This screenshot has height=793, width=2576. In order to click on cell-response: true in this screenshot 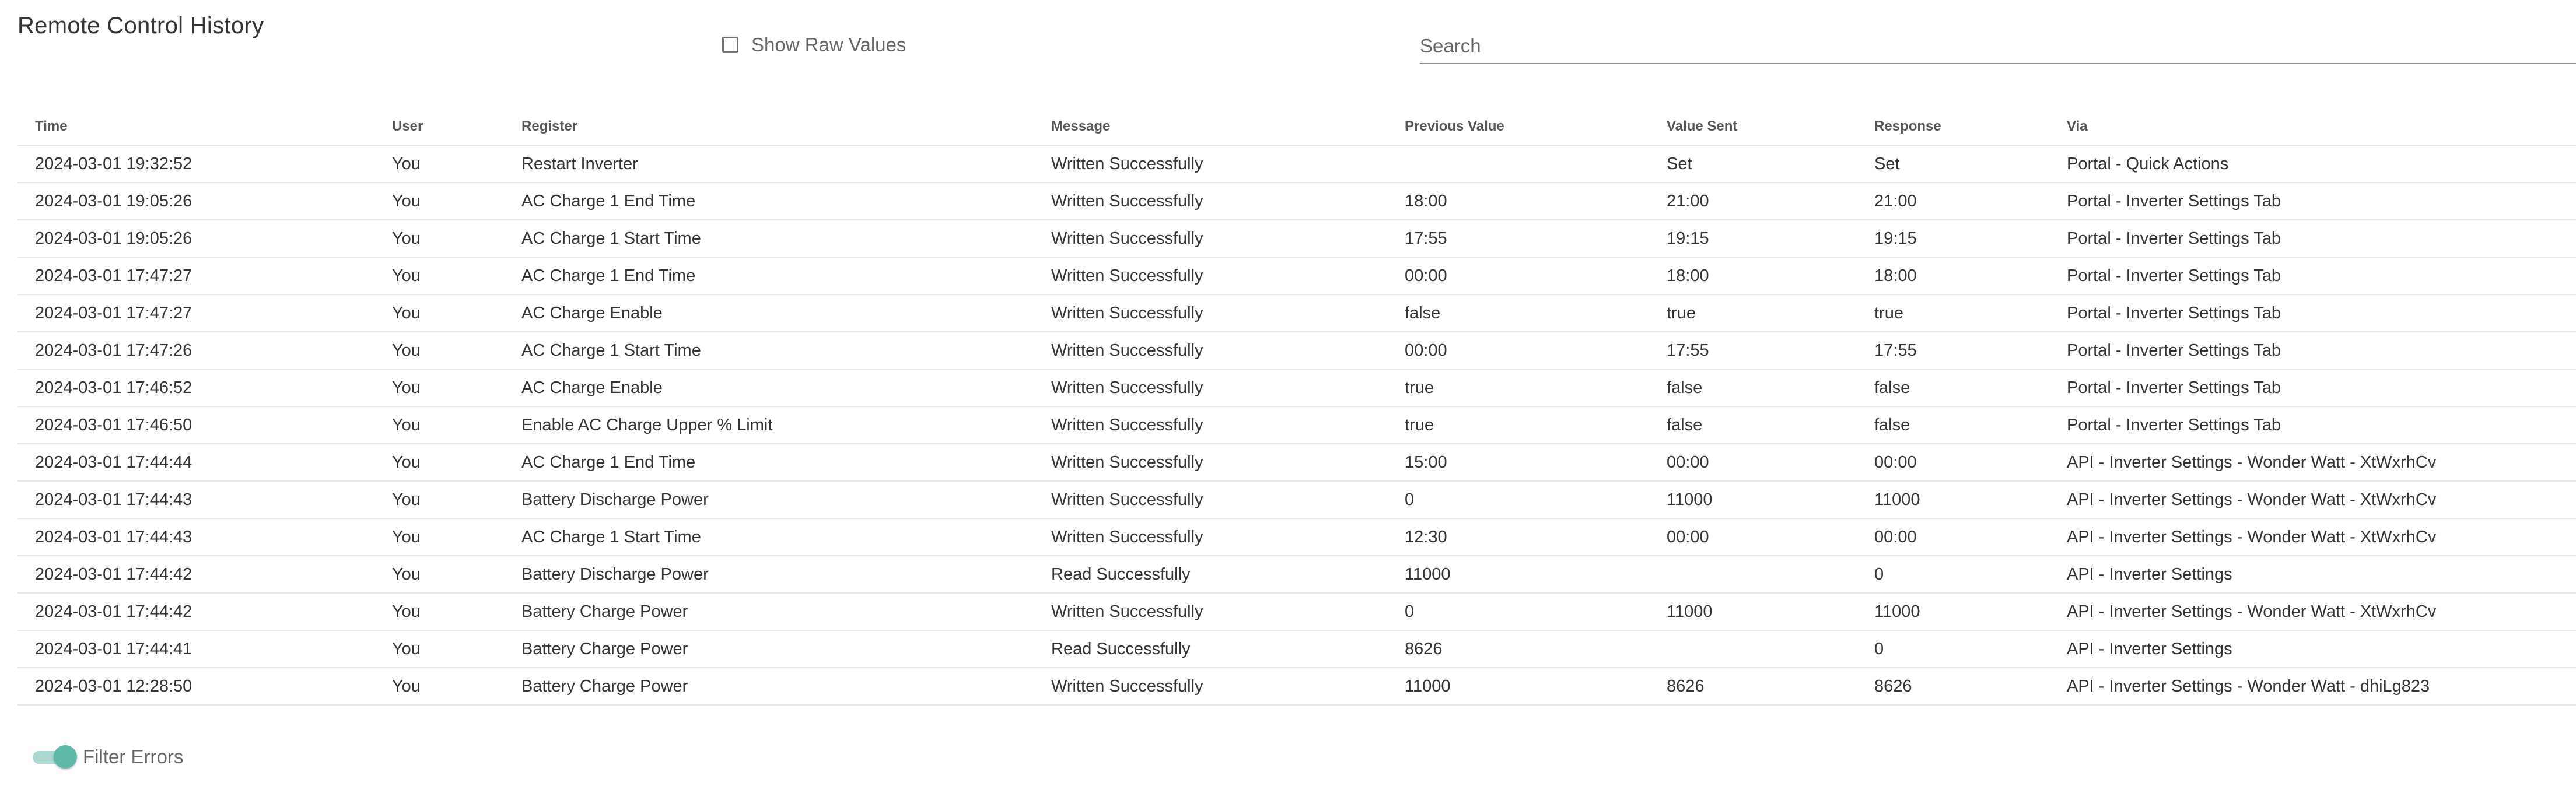, I will do `click(1971, 313)`.